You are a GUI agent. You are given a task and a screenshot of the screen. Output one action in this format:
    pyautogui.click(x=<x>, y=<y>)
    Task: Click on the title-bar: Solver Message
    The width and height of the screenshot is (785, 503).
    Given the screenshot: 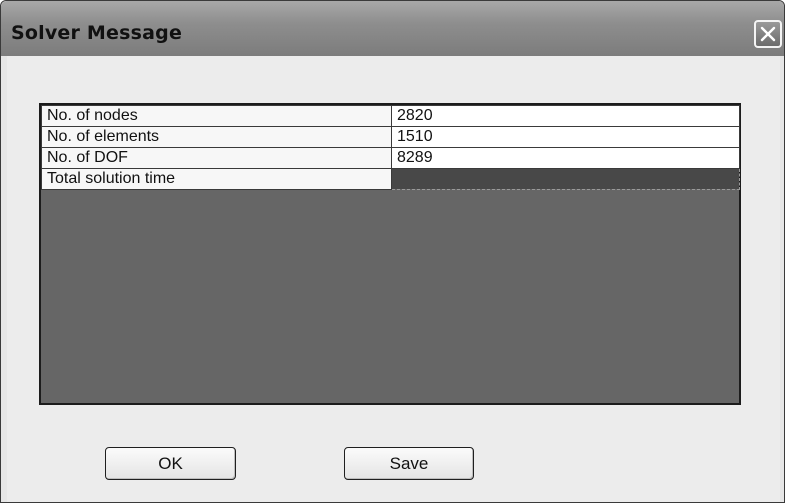 What is the action you would take?
    pyautogui.click(x=392, y=28)
    